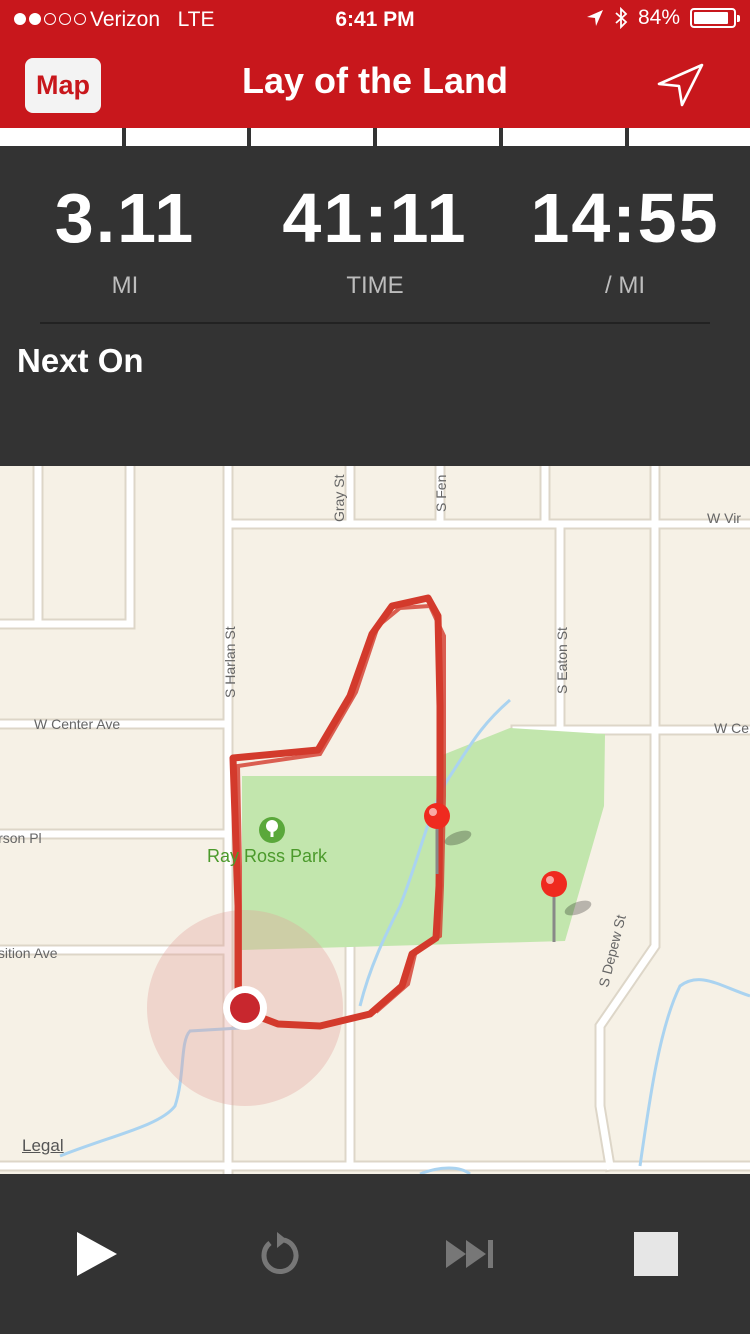  Describe the element at coordinates (375, 285) in the screenshot. I see `time-label: TIME` at that location.